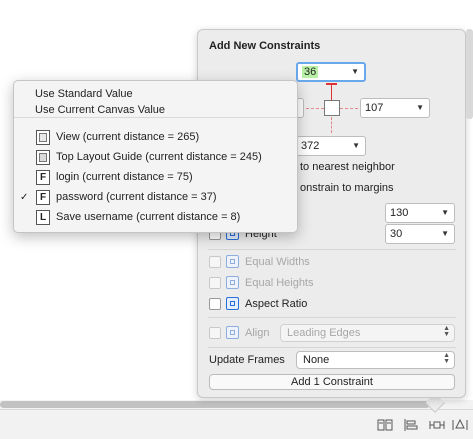 This screenshot has width=473, height=439. I want to click on aspect-ratio-icon, so click(232, 303).